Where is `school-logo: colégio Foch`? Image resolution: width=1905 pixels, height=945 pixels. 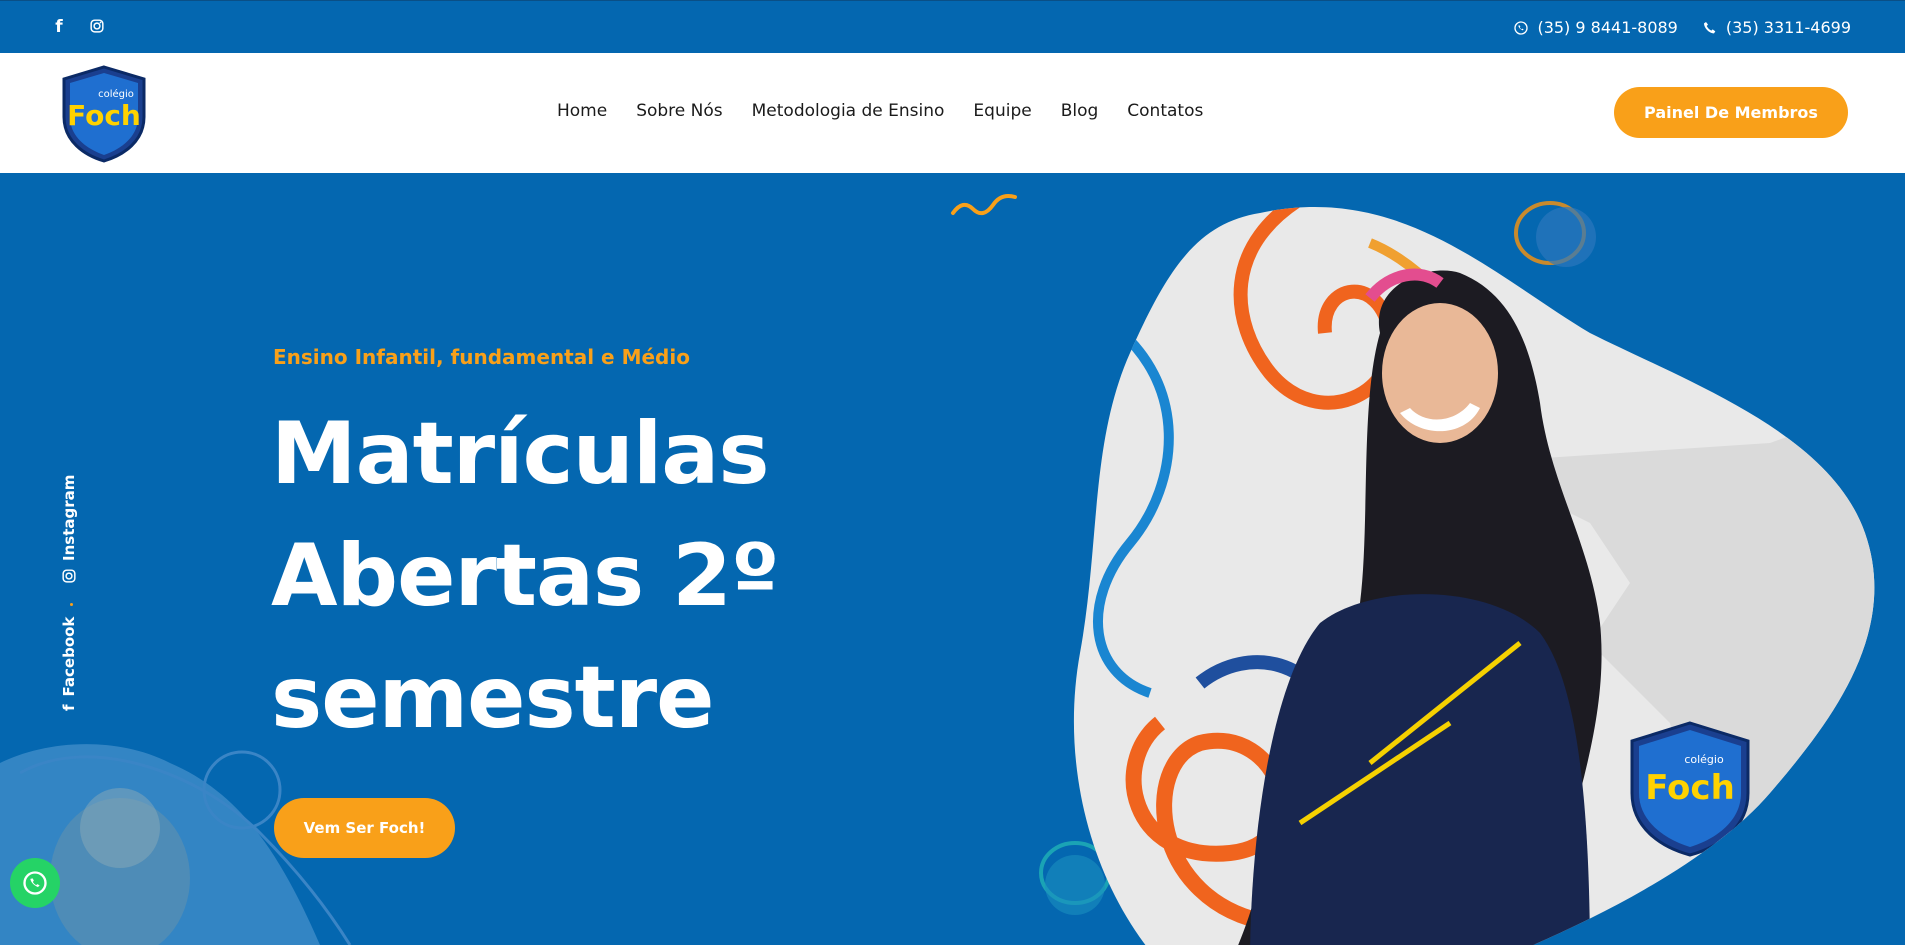
school-logo: colégio Foch is located at coordinates (104, 114).